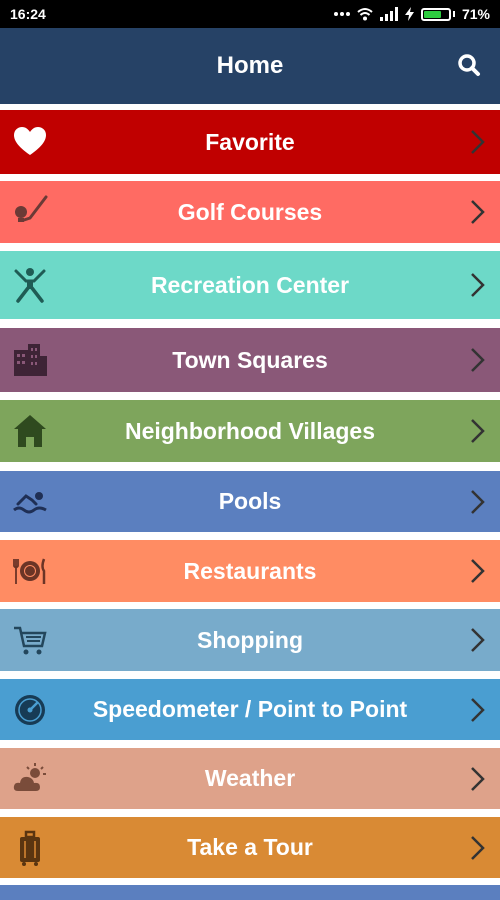  I want to click on menu-item-recreation-center: Recreation Center, so click(250, 285).